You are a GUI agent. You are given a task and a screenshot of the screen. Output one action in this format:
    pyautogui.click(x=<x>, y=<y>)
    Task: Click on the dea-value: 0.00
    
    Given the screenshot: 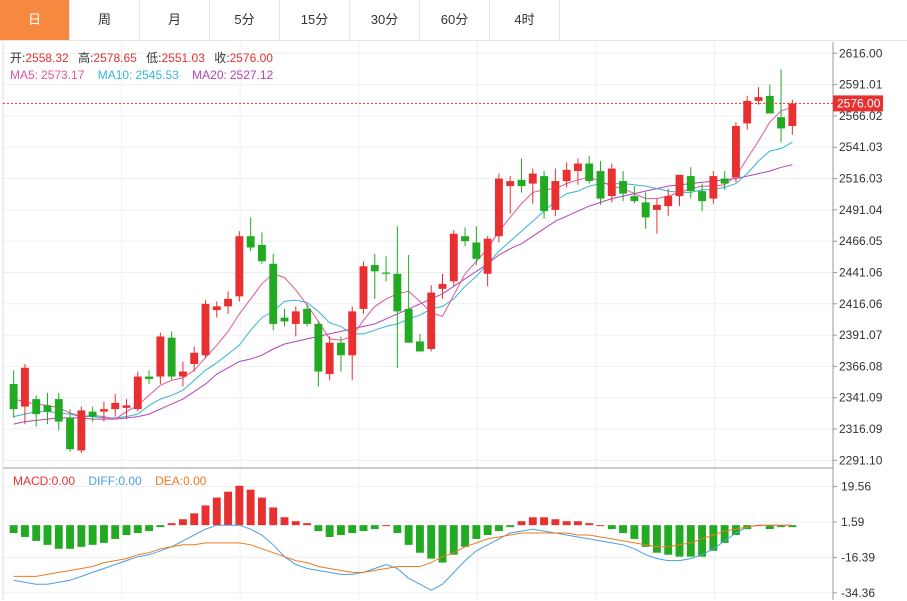 What is the action you would take?
    pyautogui.click(x=195, y=481)
    